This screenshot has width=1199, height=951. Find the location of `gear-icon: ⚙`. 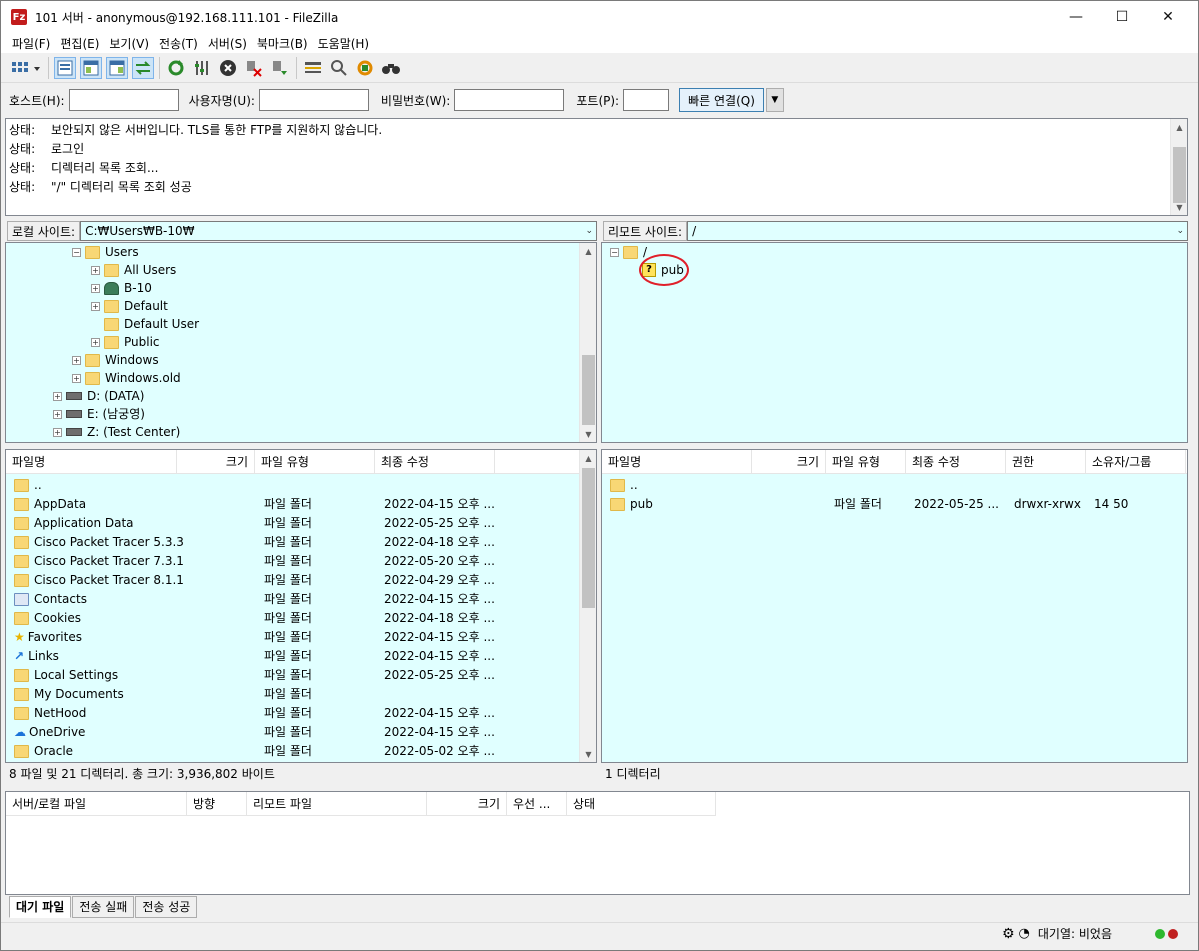

gear-icon: ⚙ is located at coordinates (1008, 934).